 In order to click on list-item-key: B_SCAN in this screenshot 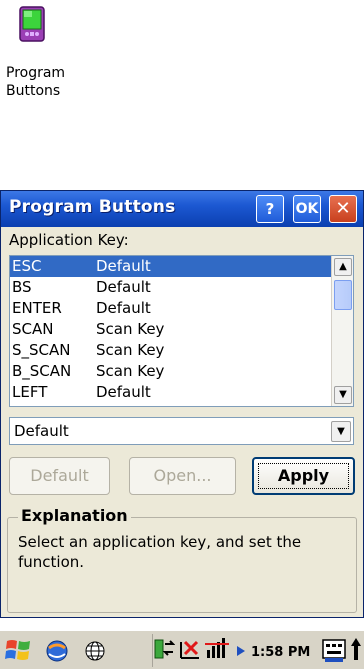, I will do `click(42, 371)`.